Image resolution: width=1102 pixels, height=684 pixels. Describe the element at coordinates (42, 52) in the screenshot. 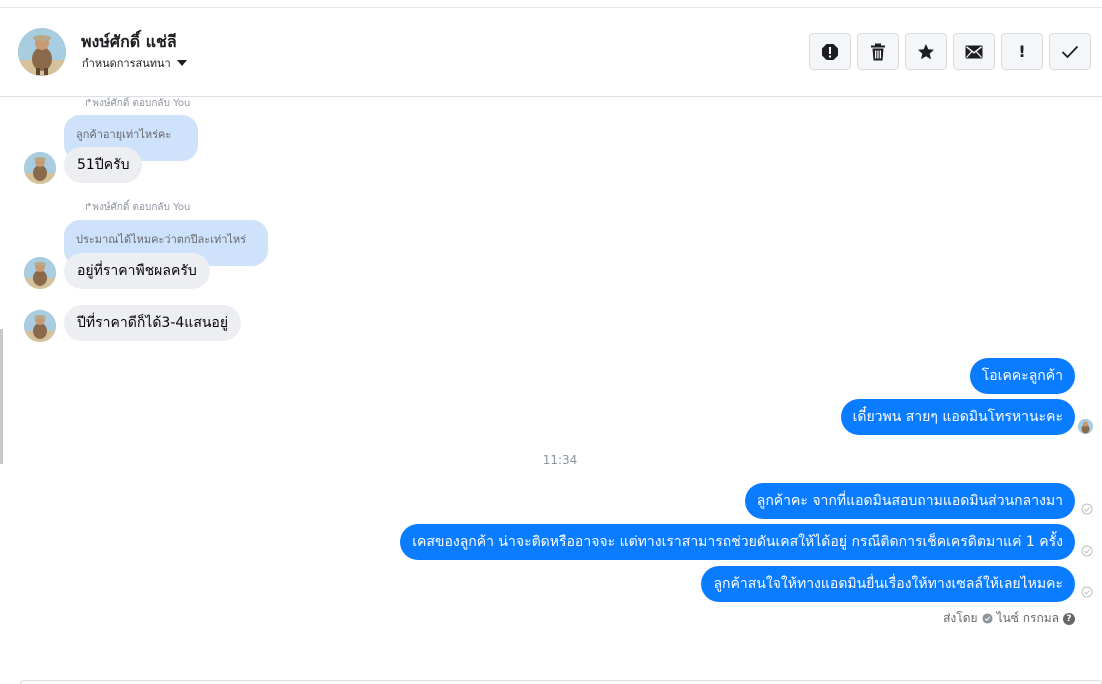

I see `contact-avatar` at that location.